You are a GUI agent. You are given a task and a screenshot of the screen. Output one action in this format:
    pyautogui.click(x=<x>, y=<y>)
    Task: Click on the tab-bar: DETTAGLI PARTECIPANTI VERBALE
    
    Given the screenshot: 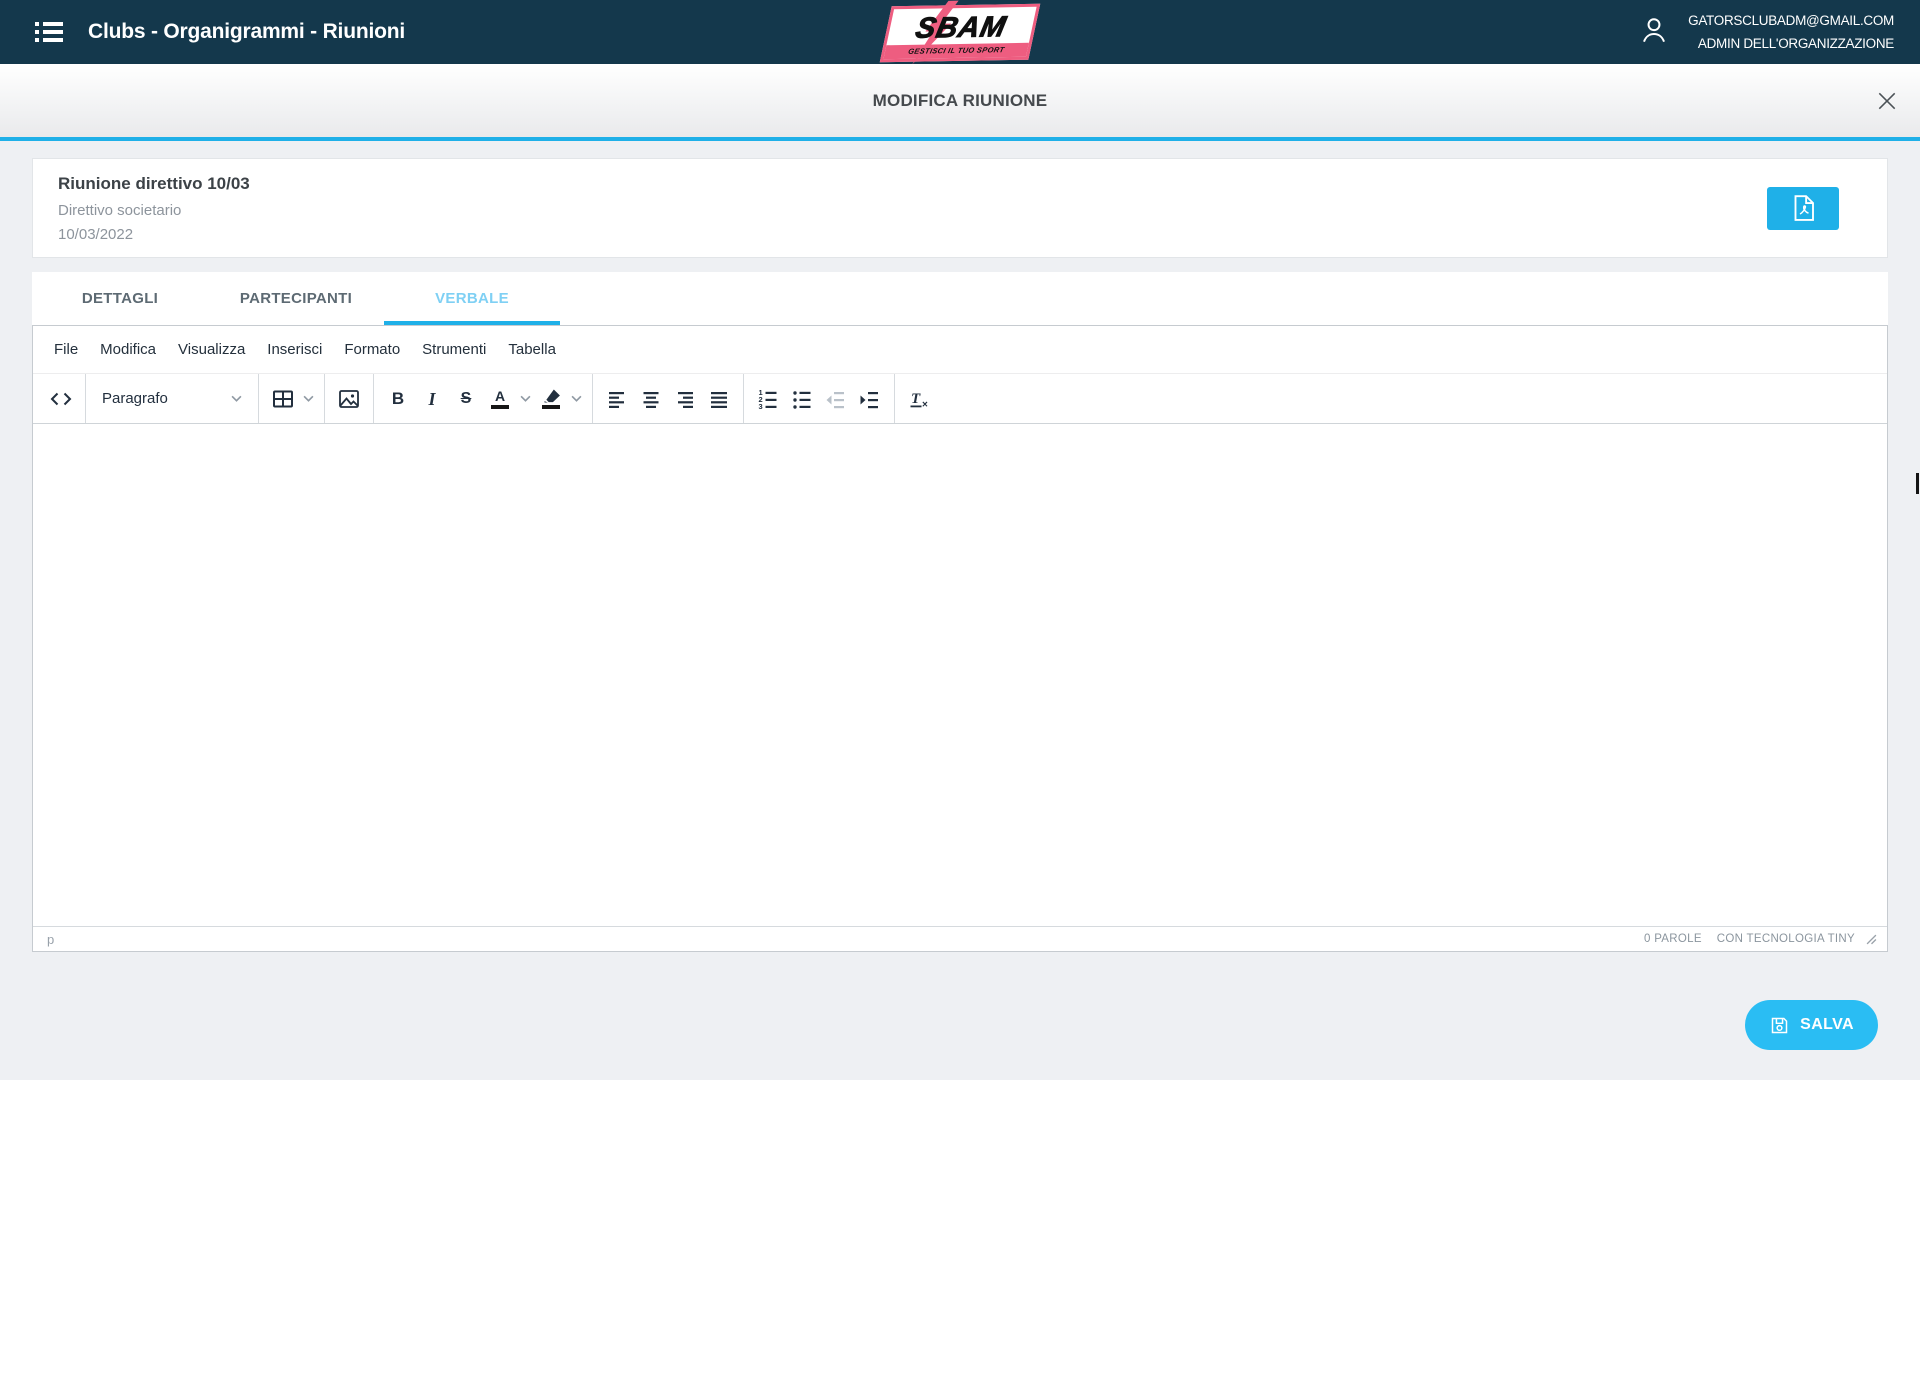 What is the action you would take?
    pyautogui.click(x=960, y=298)
    